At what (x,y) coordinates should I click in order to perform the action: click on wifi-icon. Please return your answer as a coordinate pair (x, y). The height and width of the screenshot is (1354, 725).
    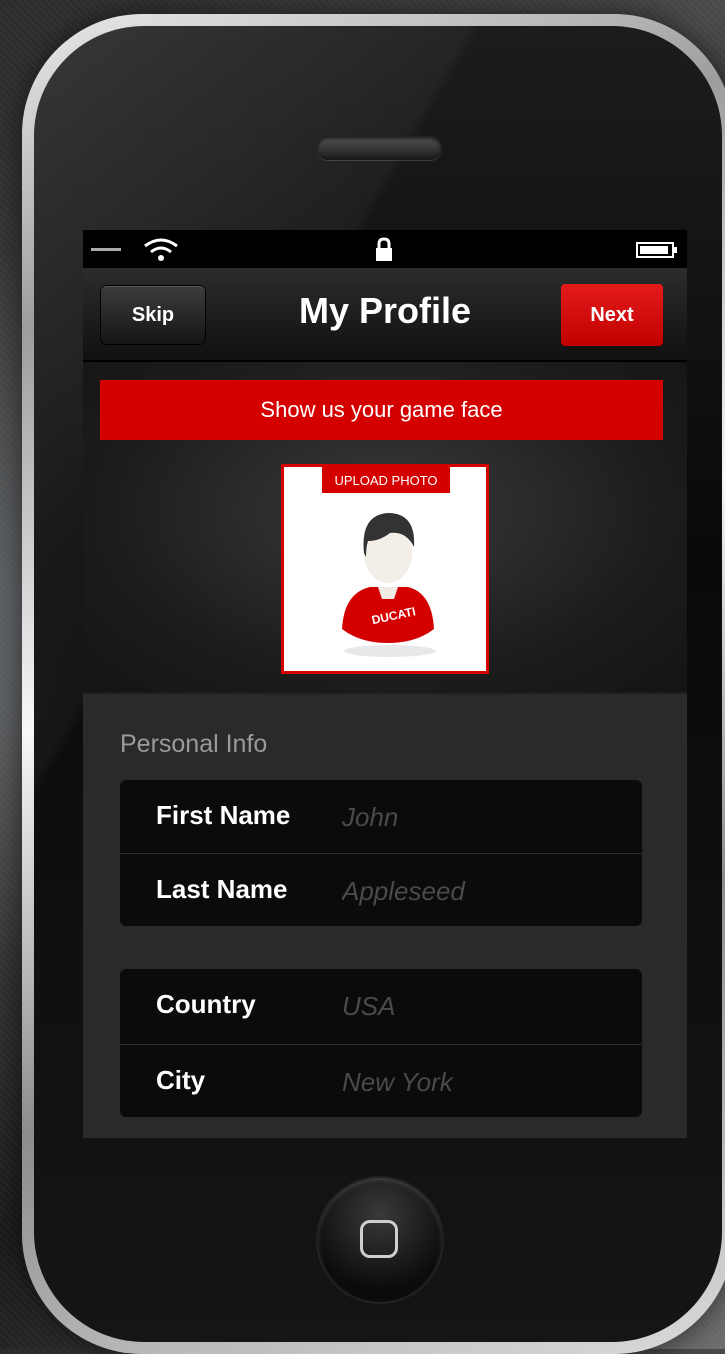
    Looking at the image, I should click on (161, 249).